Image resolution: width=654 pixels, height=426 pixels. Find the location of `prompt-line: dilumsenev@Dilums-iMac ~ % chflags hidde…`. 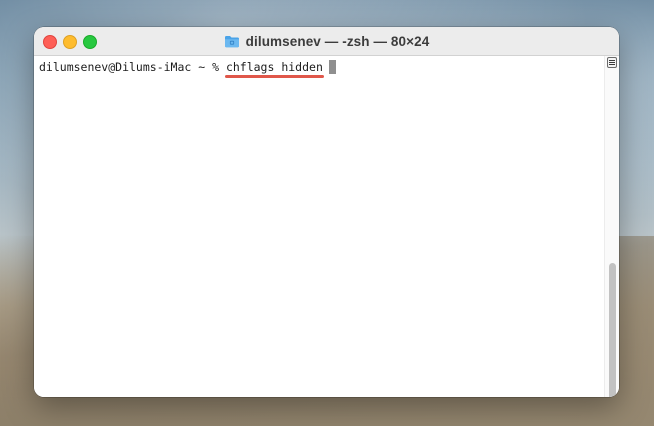

prompt-line: dilumsenev@Dilums-iMac ~ % chflags hidde… is located at coordinates (187, 68).